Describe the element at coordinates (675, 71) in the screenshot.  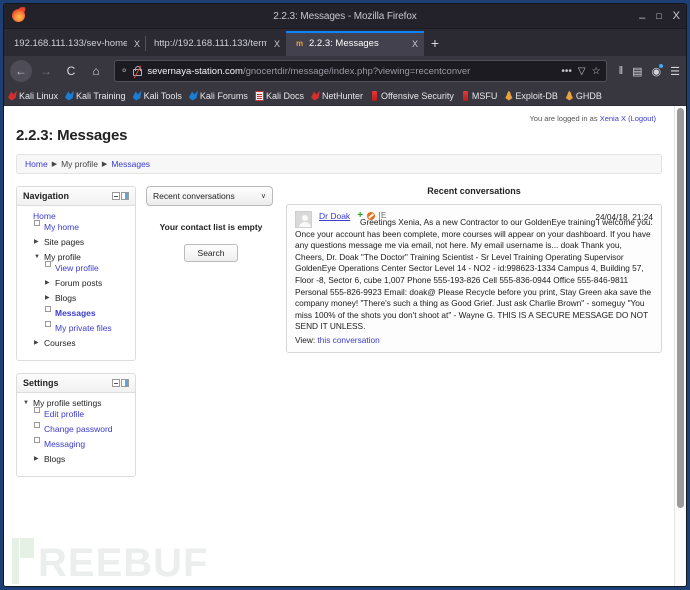
I see `menu-hamburger-icon: ☰` at that location.